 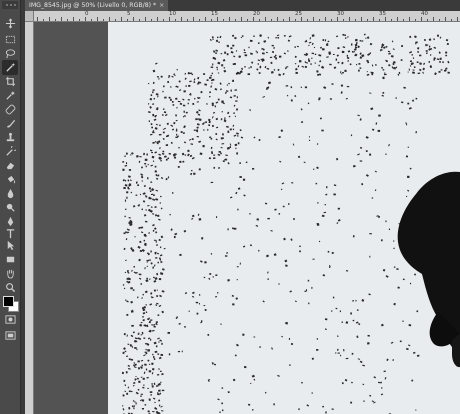 What do you see at coordinates (10, 53) in the screenshot?
I see `lasso-tool-icon` at bounding box center [10, 53].